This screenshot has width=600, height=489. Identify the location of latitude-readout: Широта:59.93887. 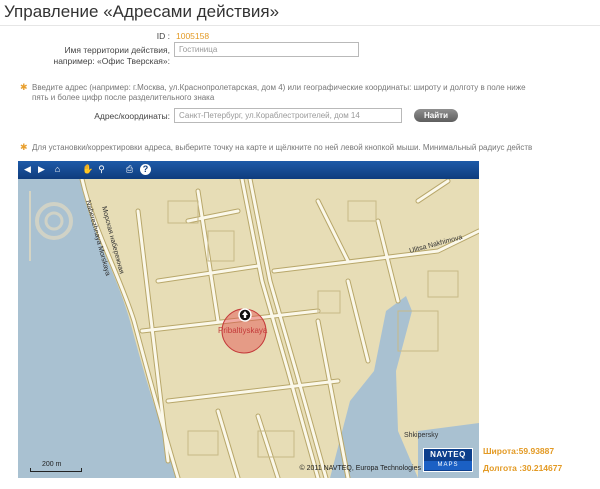
(519, 451).